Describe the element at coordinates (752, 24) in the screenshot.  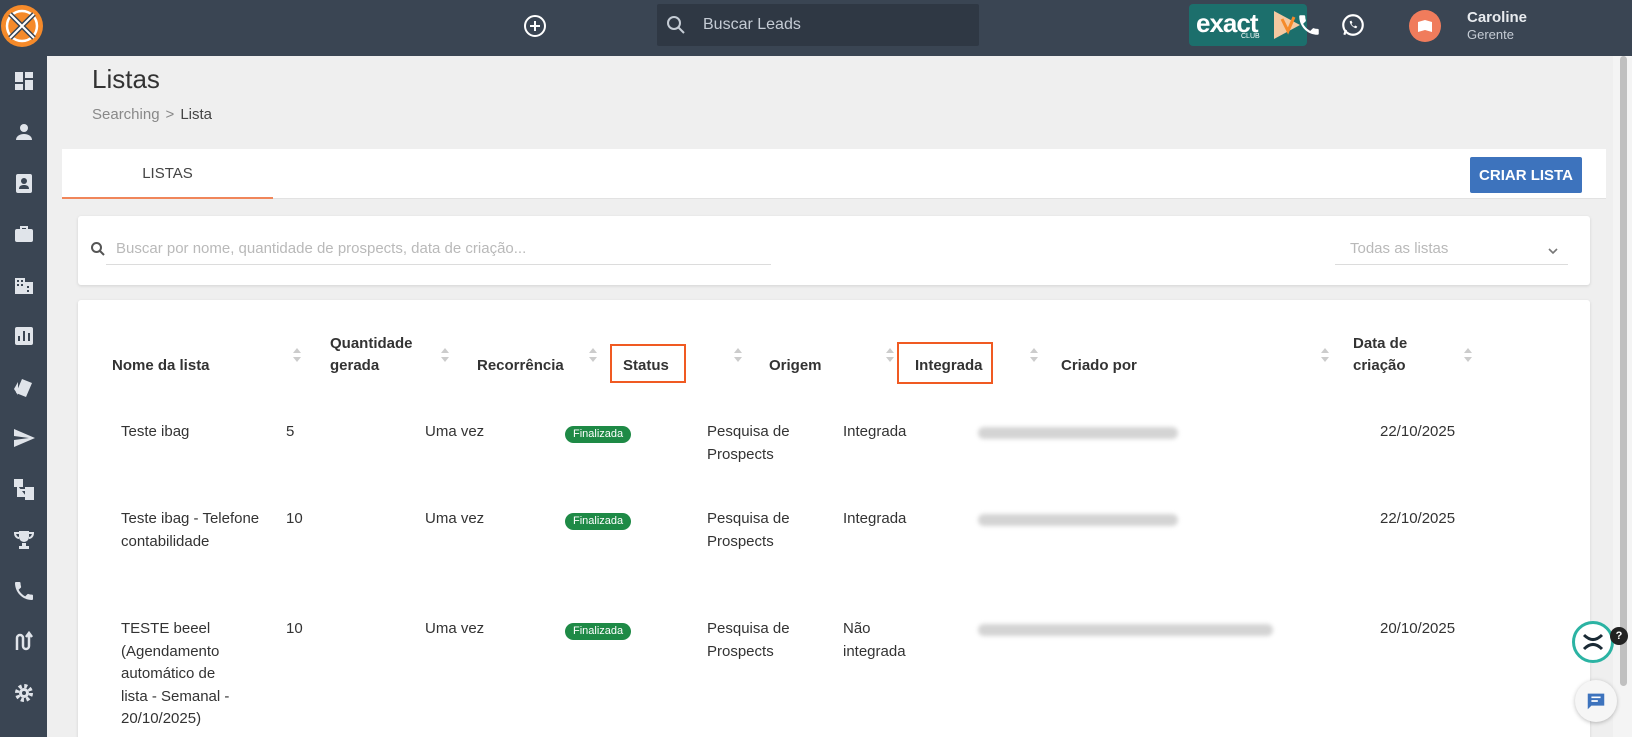
I see `top-search-placeholder: Buscar Leads` at that location.